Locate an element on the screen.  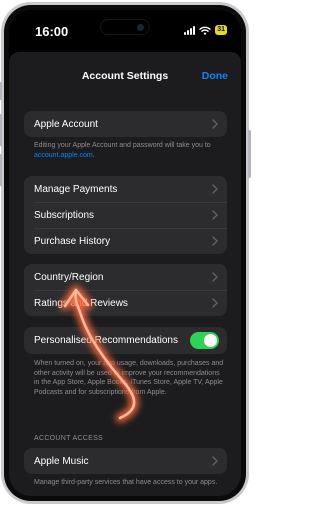
action-button is located at coordinates (1, 91).